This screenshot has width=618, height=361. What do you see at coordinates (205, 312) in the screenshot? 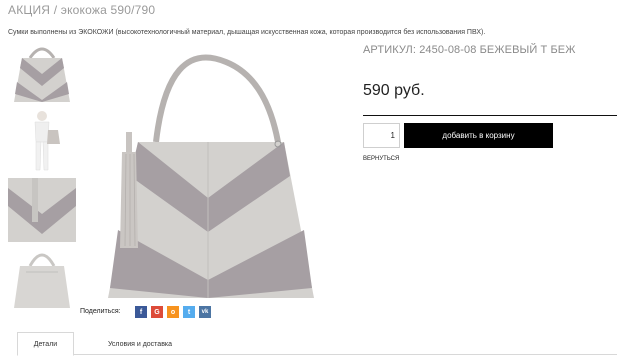
I see `vk-icon: vk` at bounding box center [205, 312].